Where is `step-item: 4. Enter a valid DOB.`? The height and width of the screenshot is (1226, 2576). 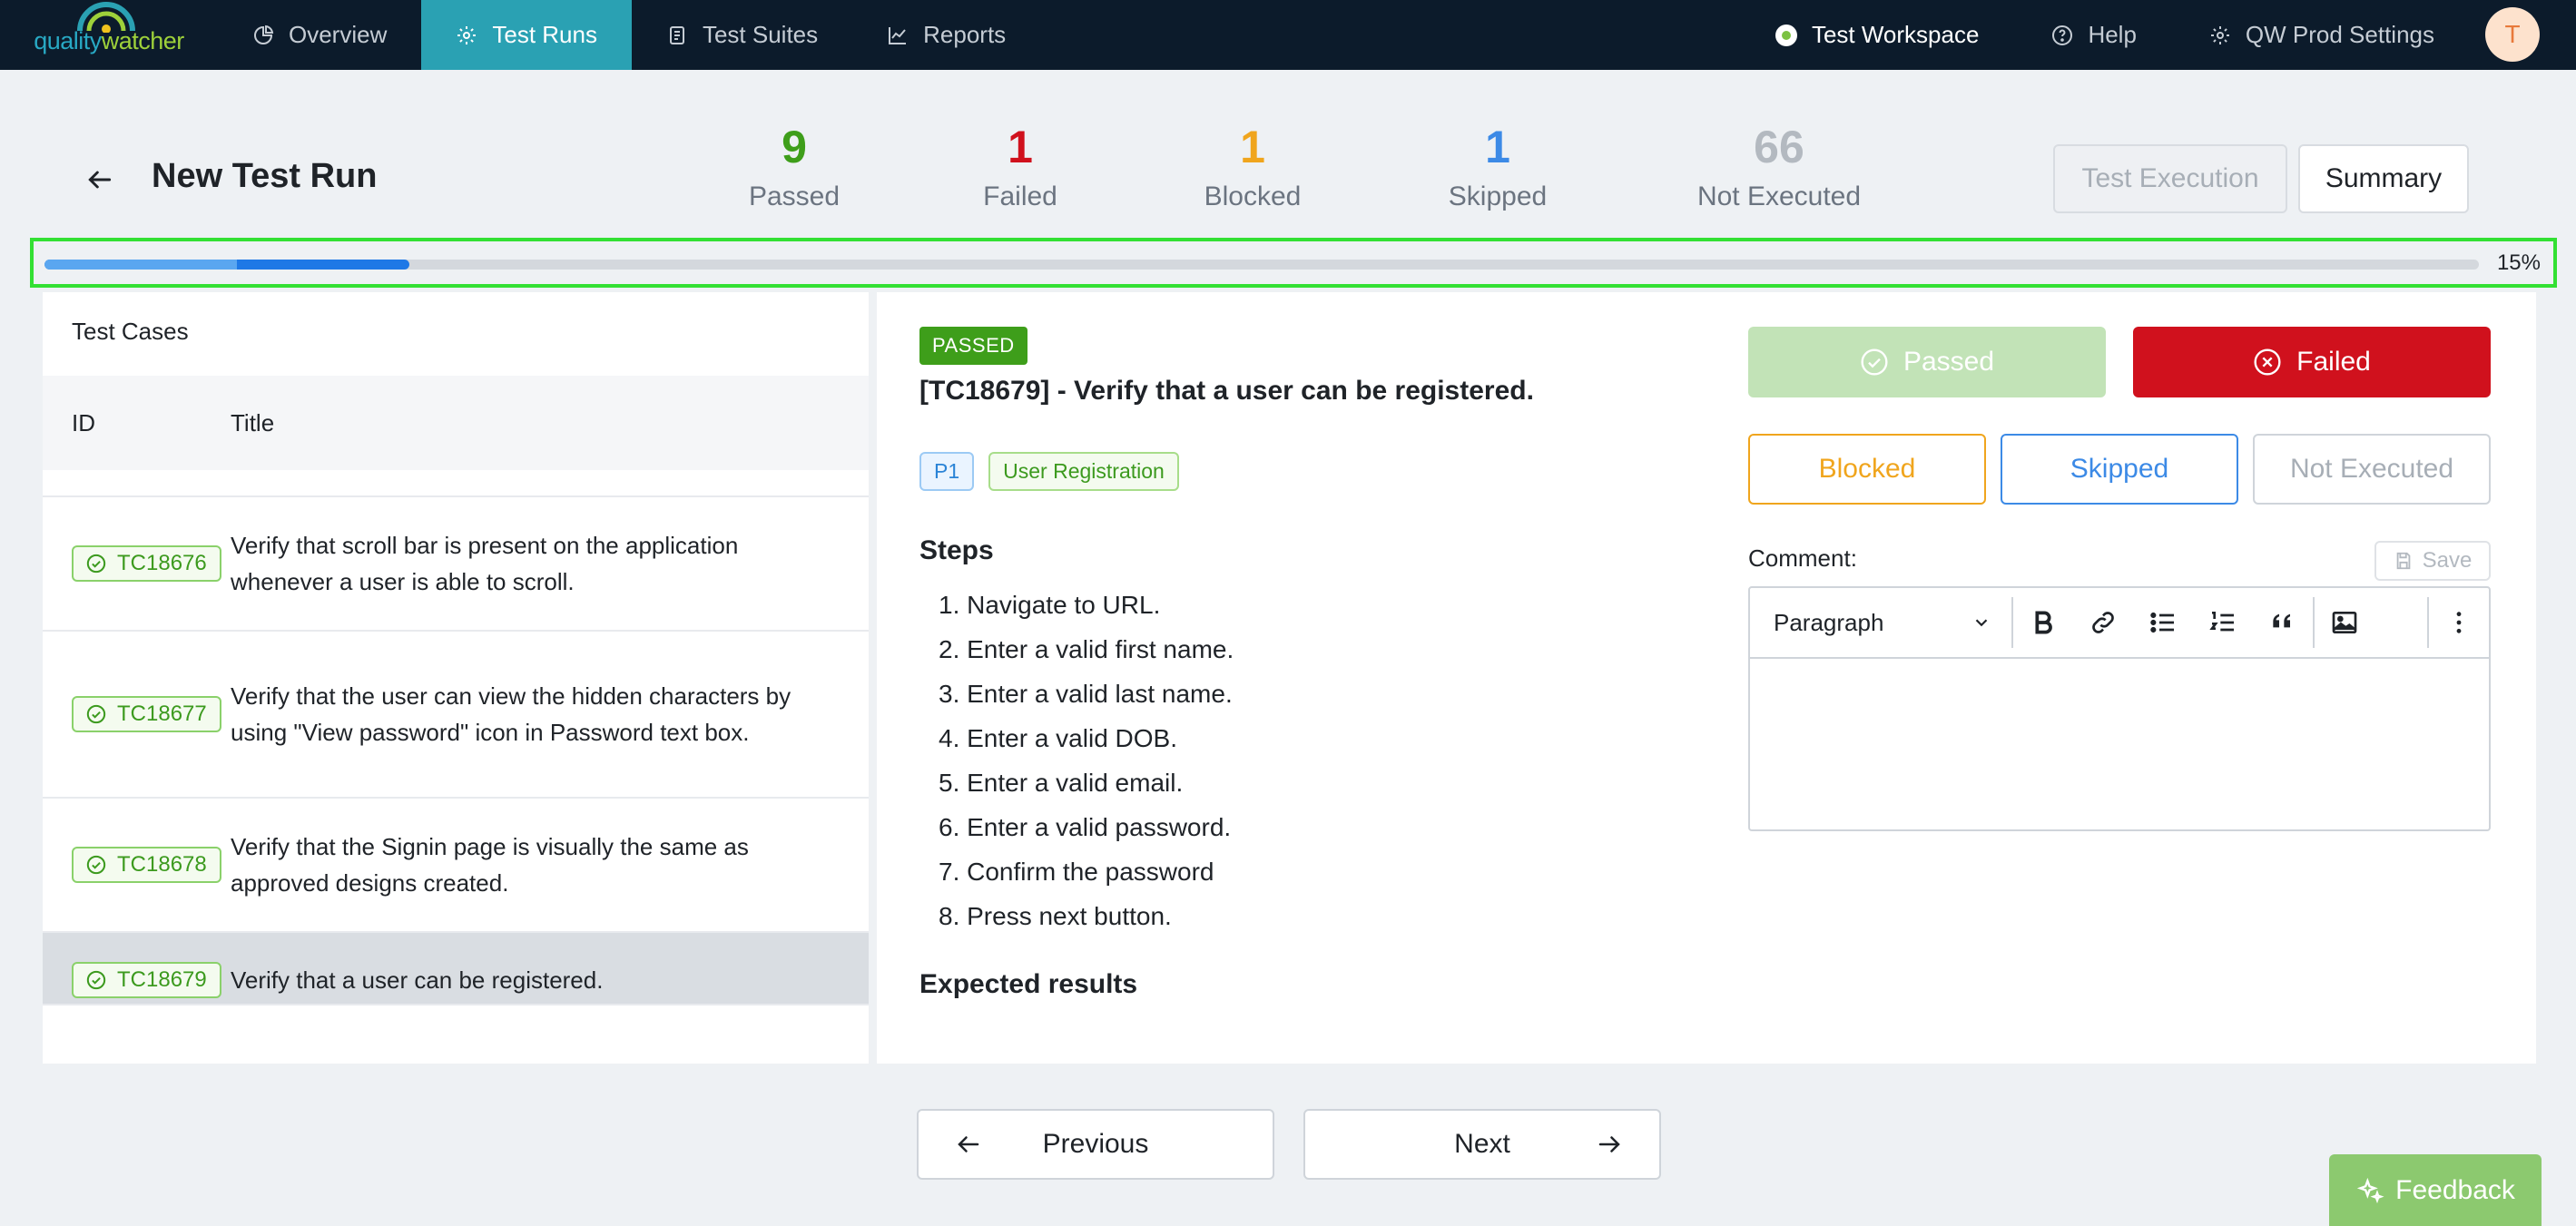 step-item: 4. Enter a valid DOB. is located at coordinates (1058, 738).